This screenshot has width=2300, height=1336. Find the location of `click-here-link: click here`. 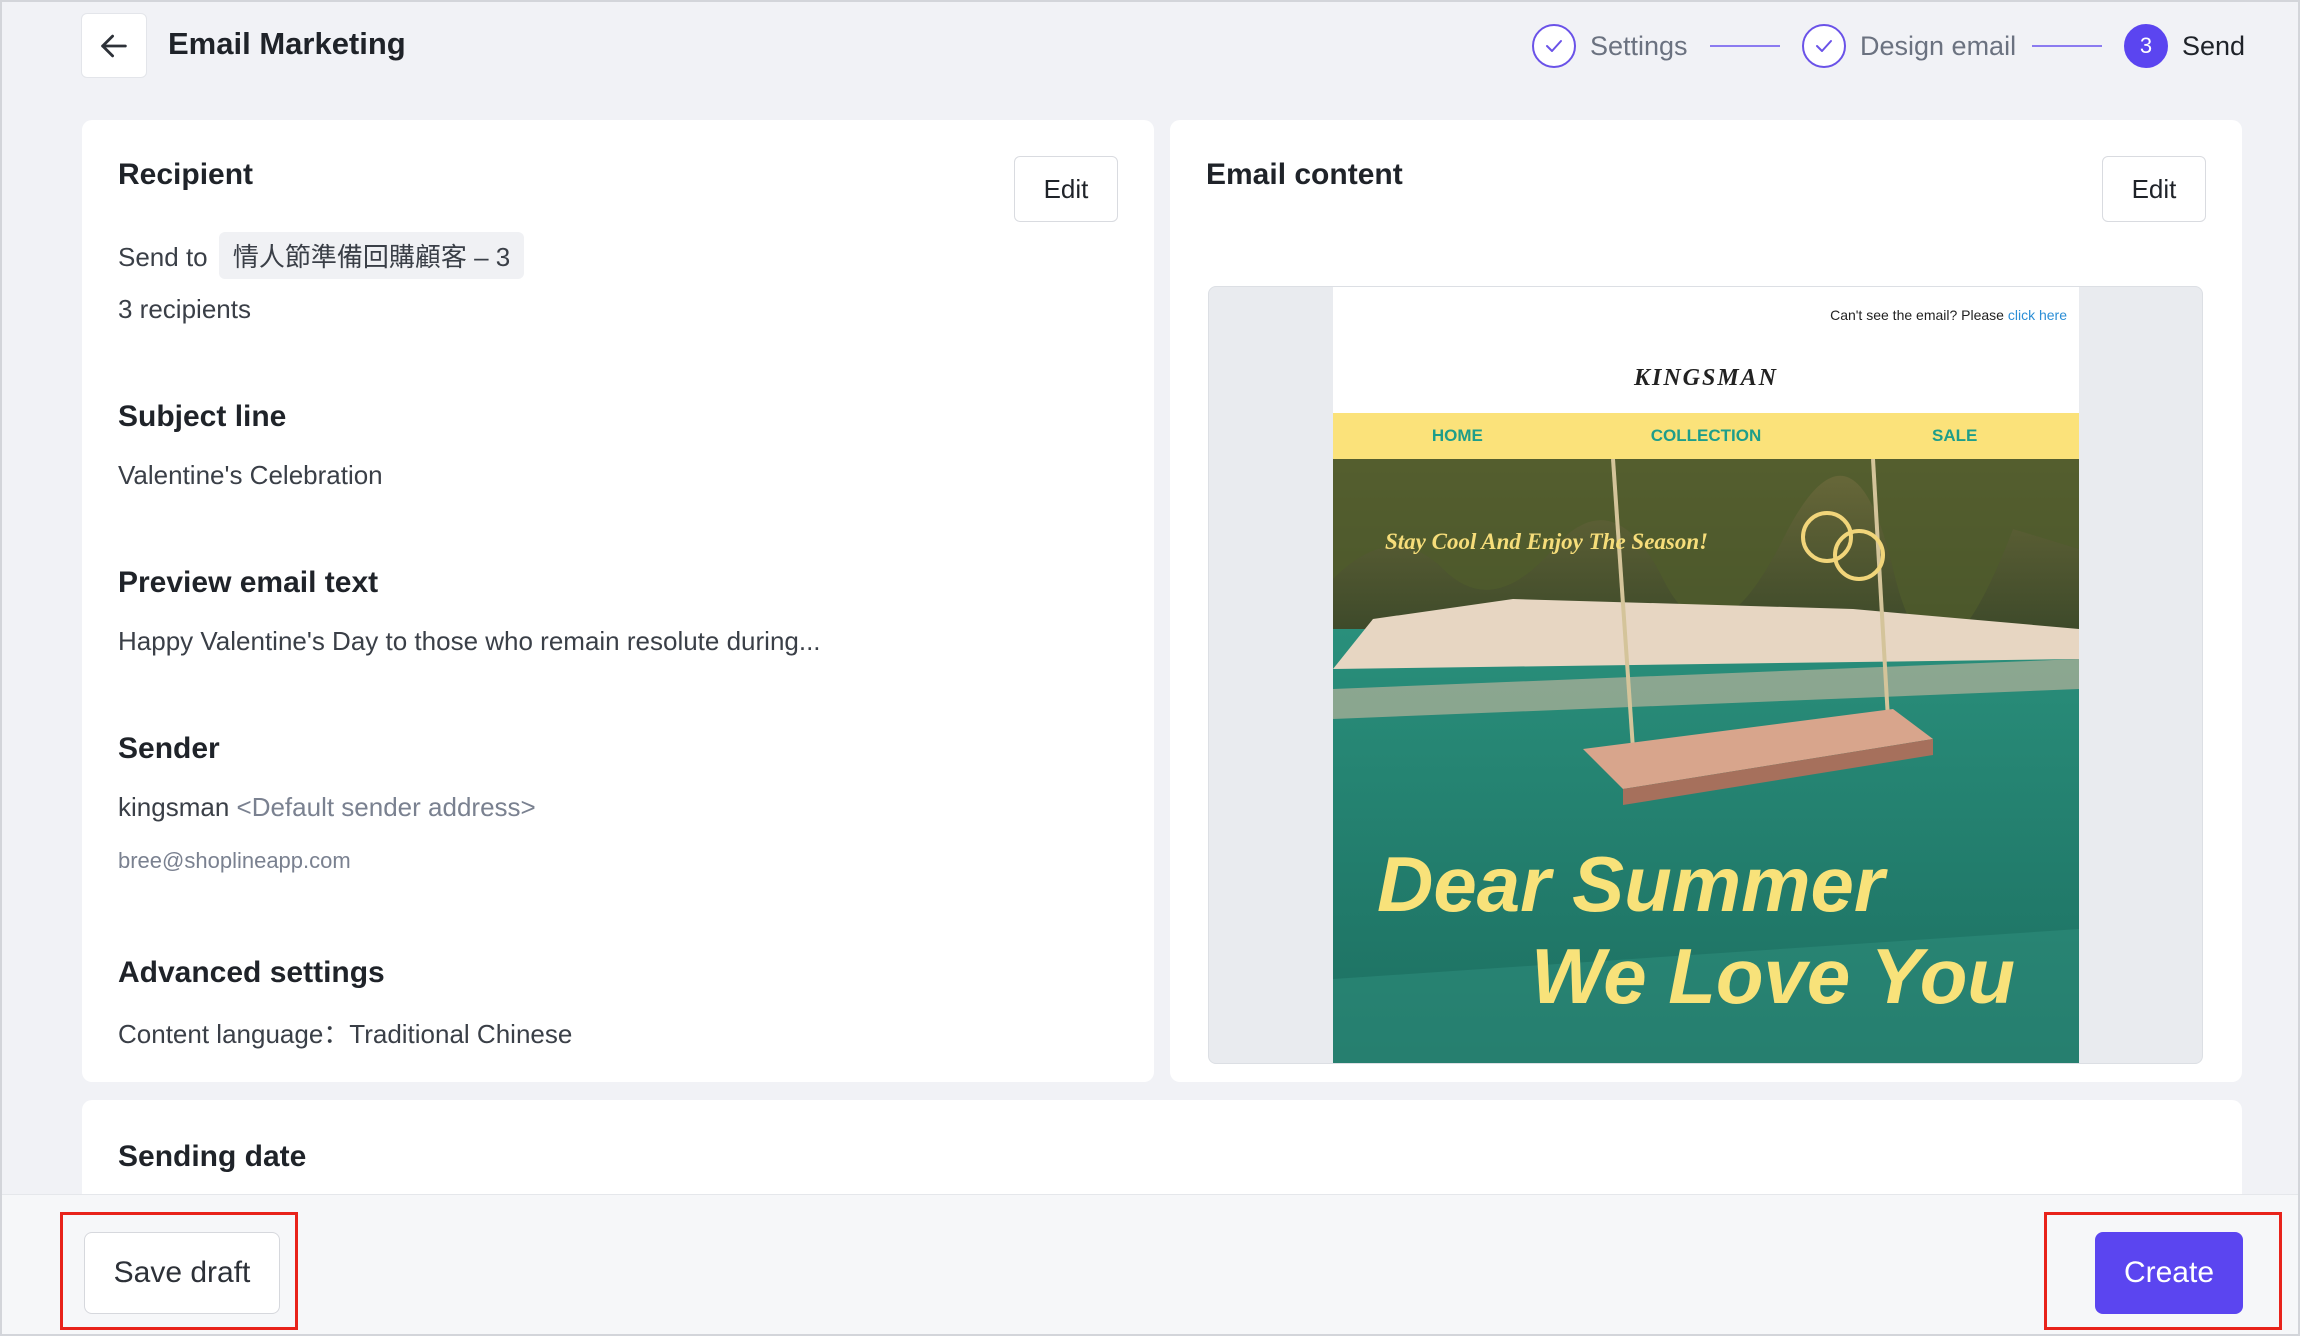

click-here-link: click here is located at coordinates (2037, 315).